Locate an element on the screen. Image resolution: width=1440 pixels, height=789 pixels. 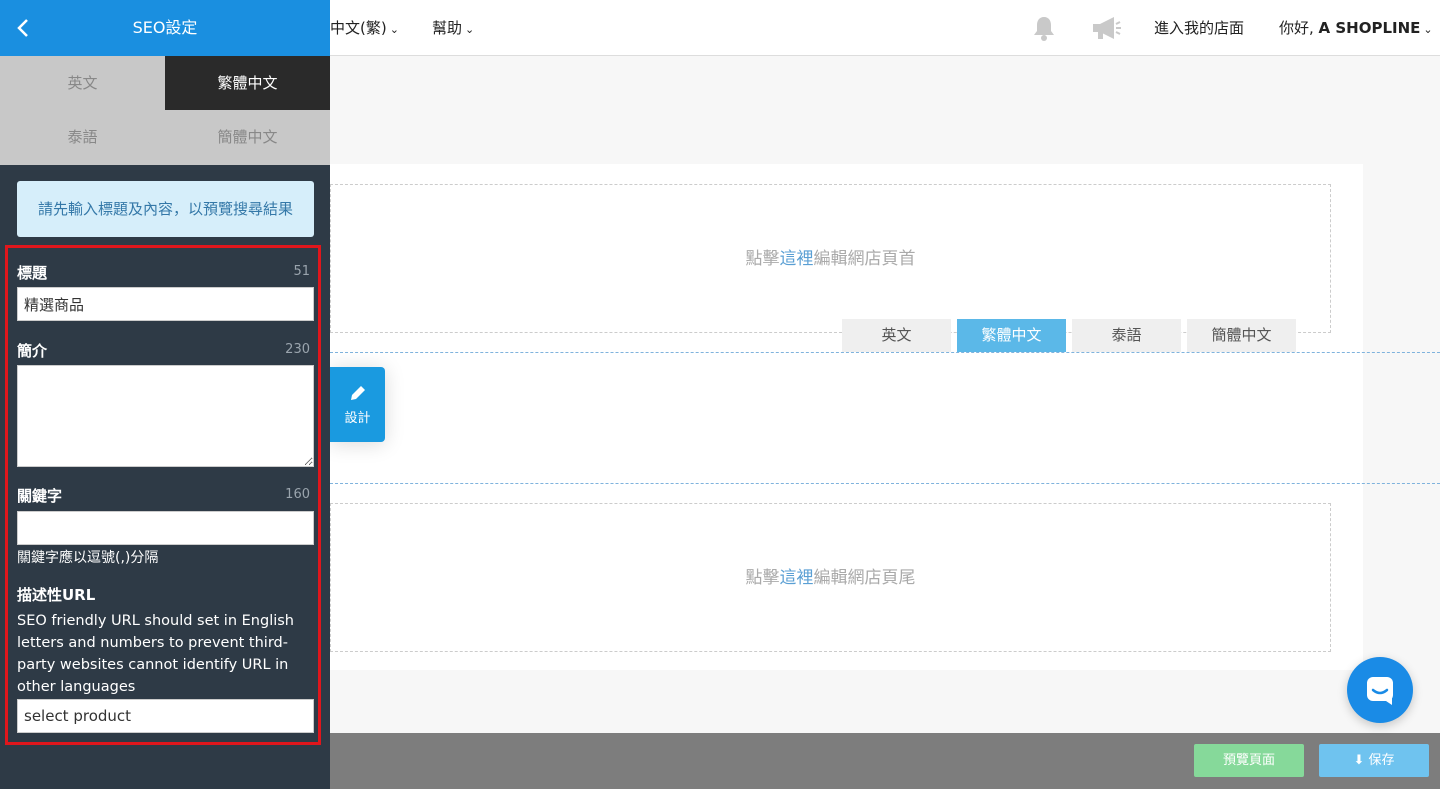
tab-traditional-chinese: 繁體中文 is located at coordinates (247, 83).